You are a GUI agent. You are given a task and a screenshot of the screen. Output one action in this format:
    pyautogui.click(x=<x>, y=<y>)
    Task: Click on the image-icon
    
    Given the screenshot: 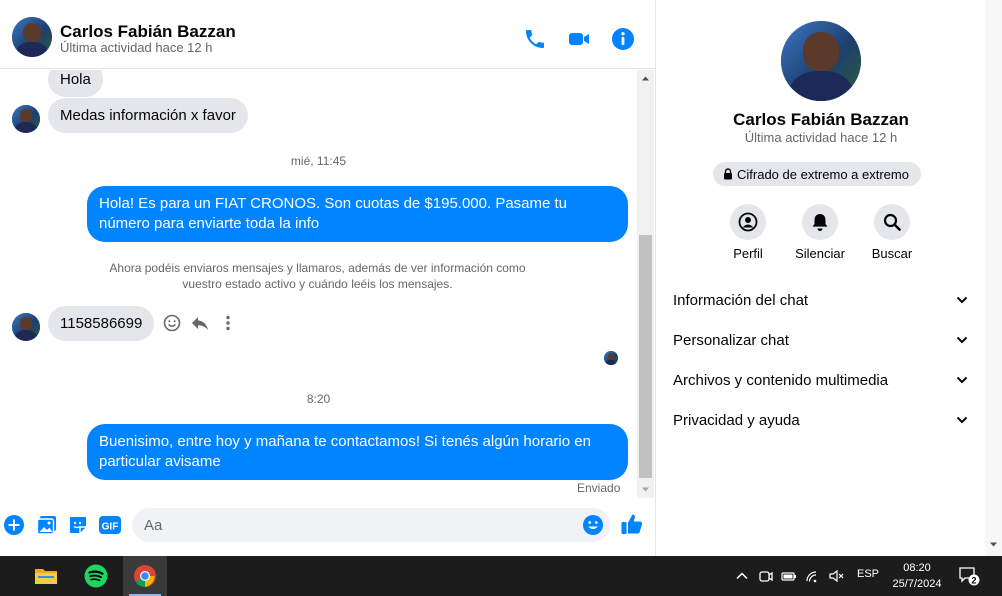 What is the action you would take?
    pyautogui.click(x=47, y=525)
    